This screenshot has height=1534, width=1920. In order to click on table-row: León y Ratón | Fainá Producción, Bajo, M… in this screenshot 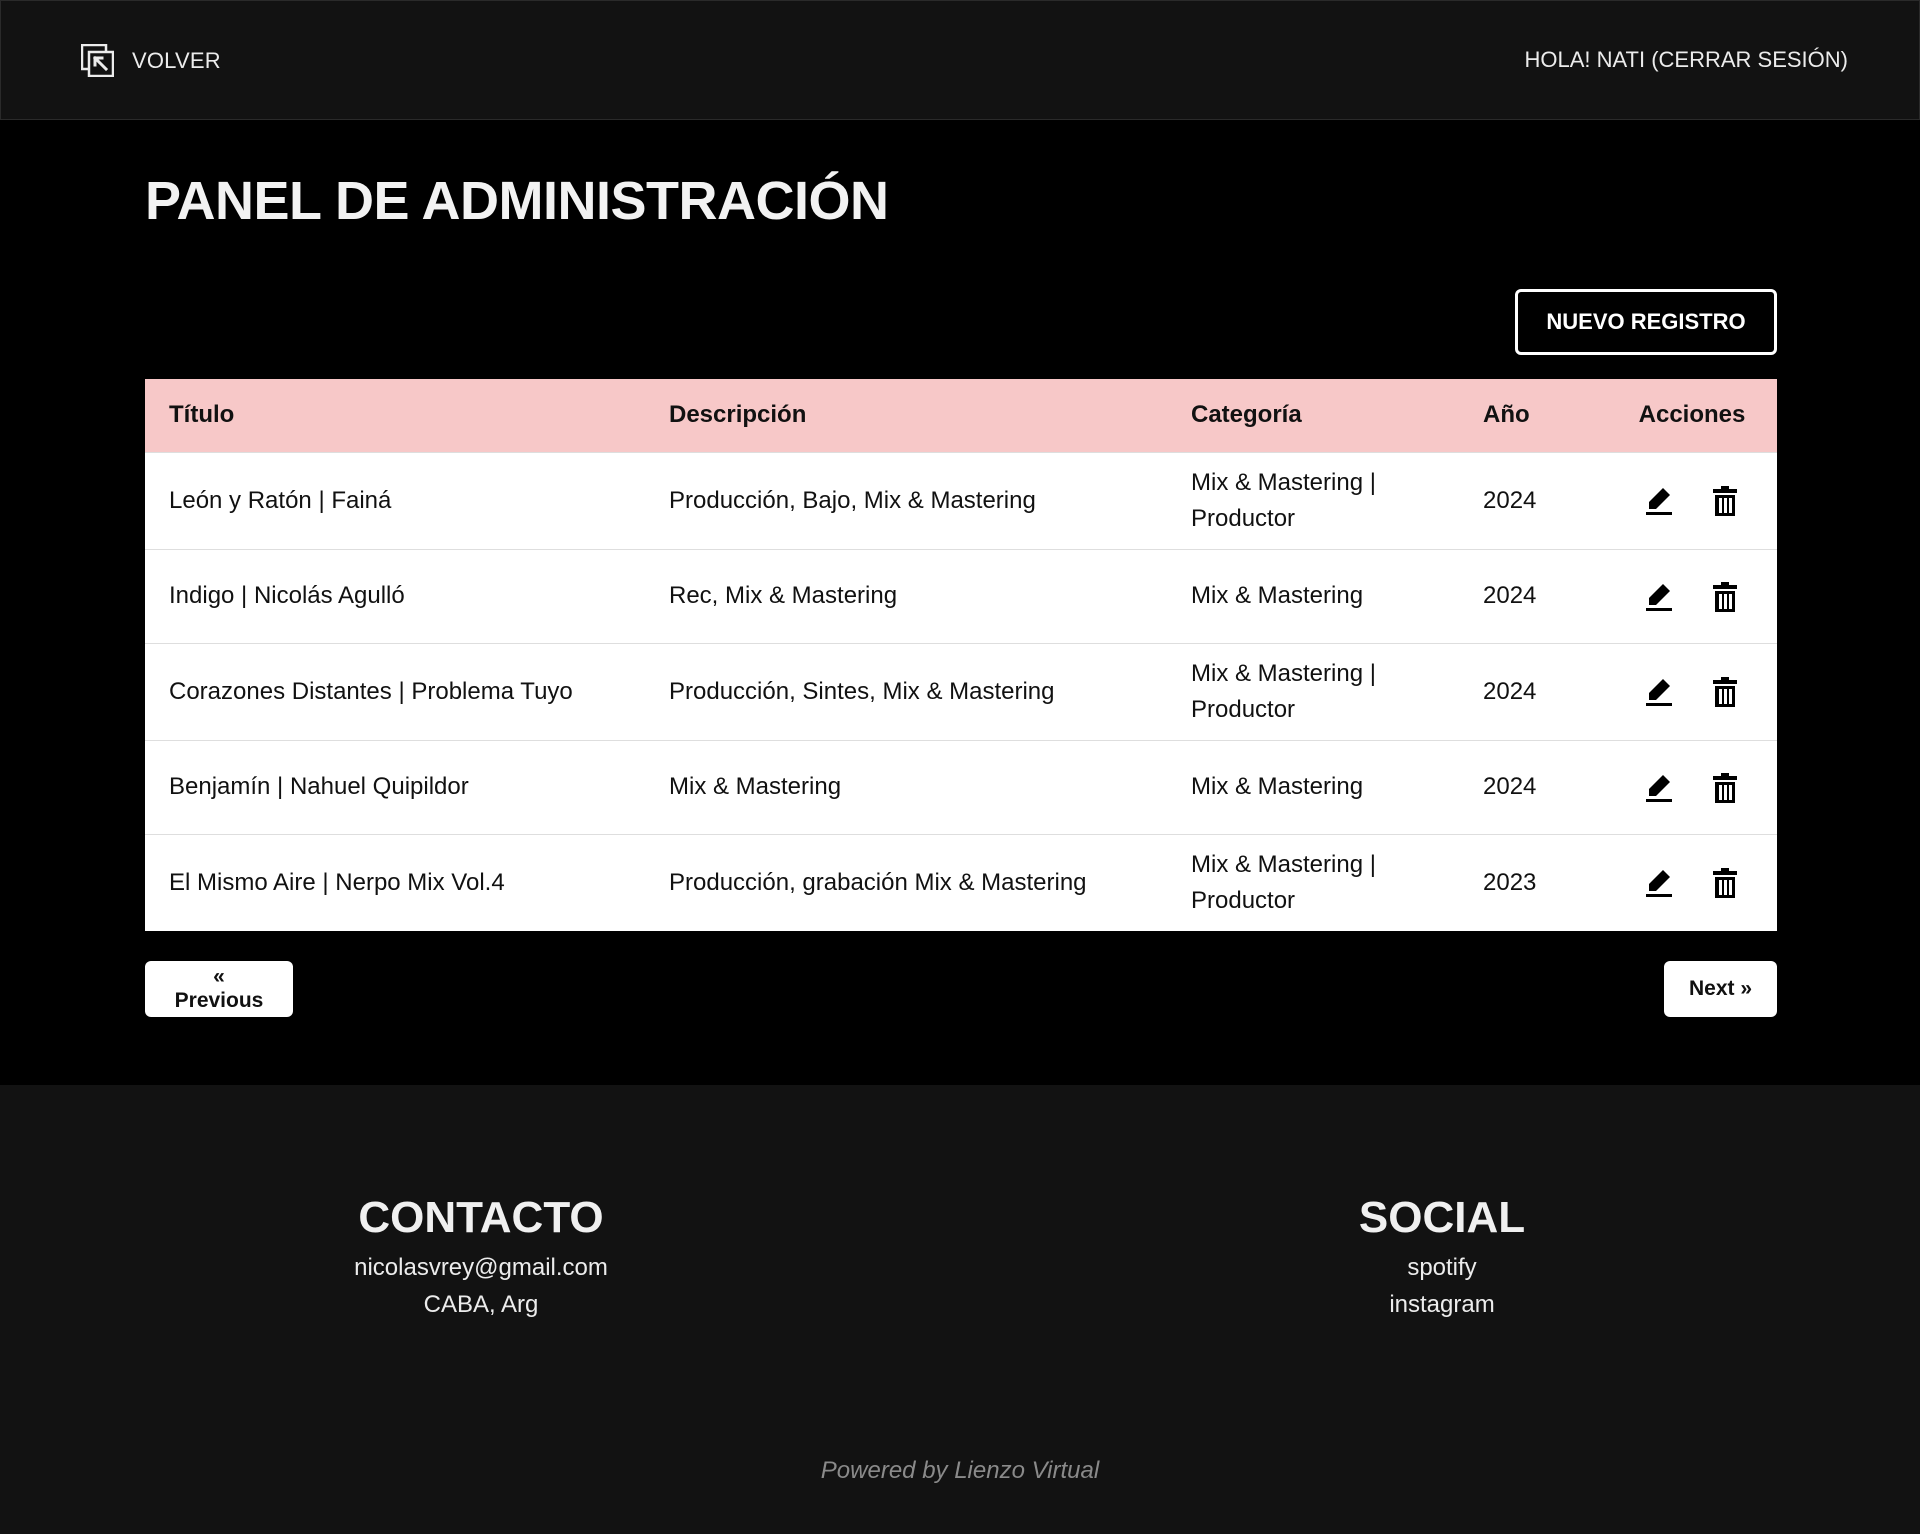, I will do `click(961, 500)`.